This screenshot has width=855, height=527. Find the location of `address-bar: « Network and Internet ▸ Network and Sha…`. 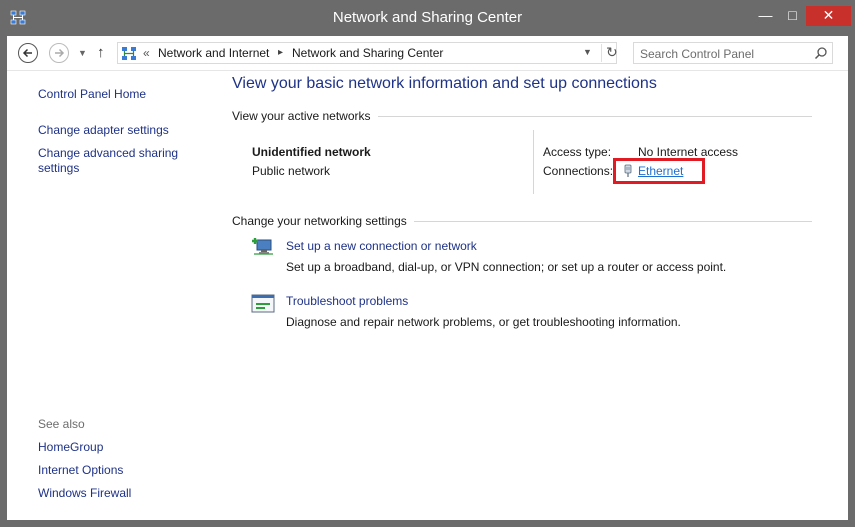

address-bar: « Network and Internet ▸ Network and Sha… is located at coordinates (367, 53).